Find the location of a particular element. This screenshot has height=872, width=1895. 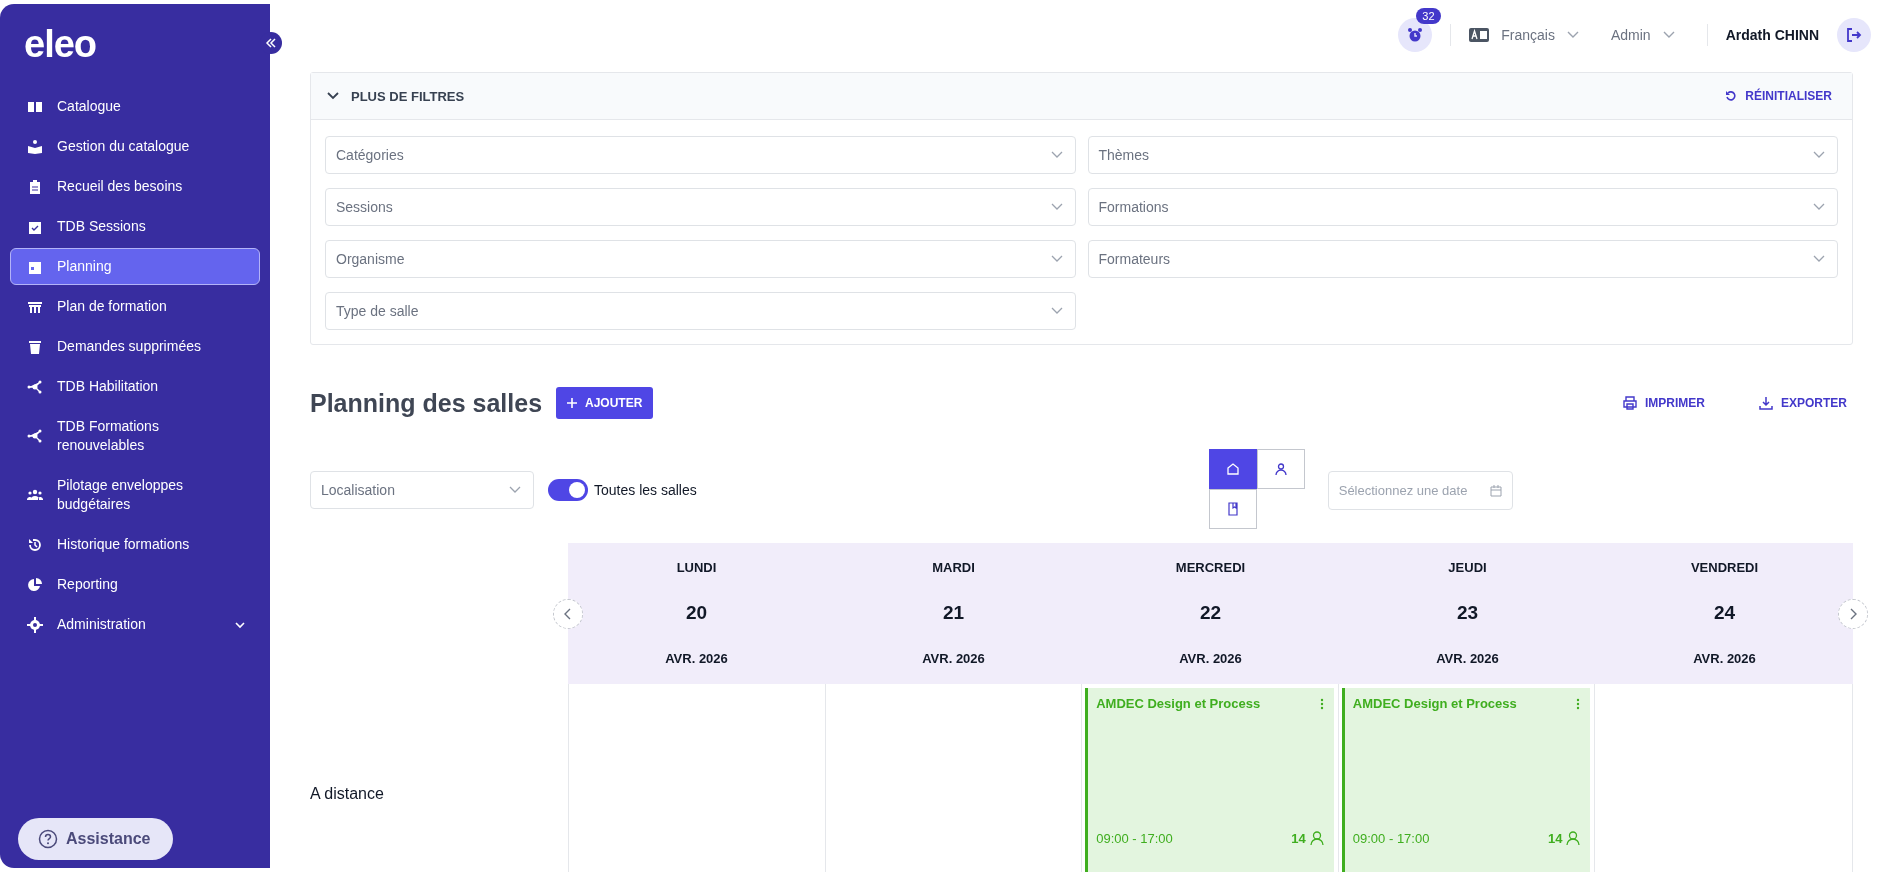

toggle-switch is located at coordinates (568, 490).